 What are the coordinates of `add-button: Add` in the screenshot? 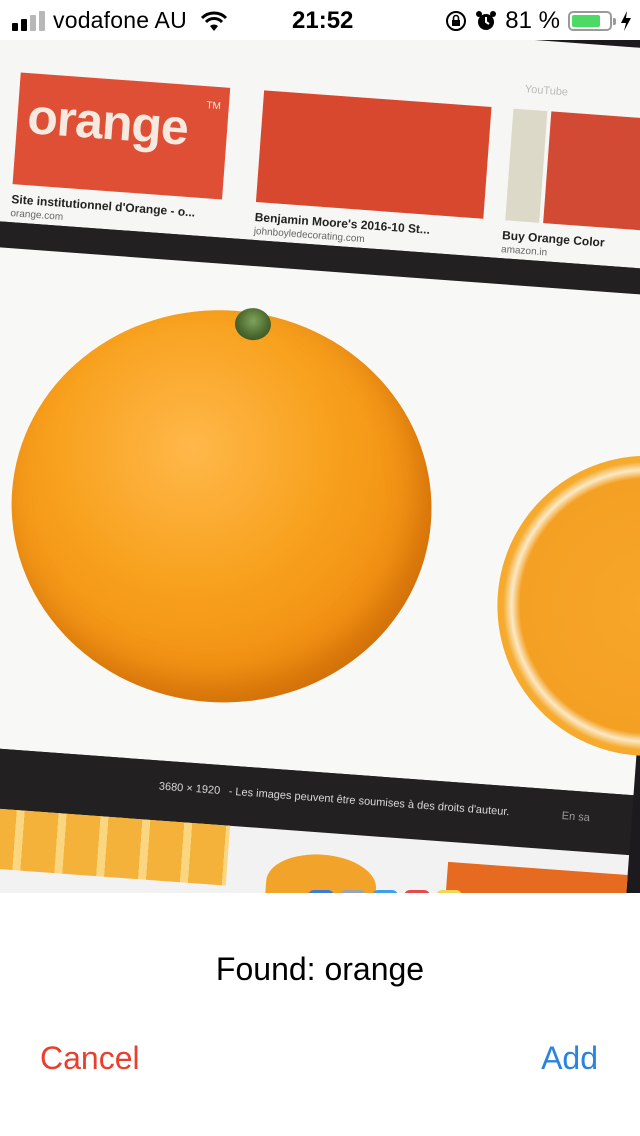 It's located at (569, 1058).